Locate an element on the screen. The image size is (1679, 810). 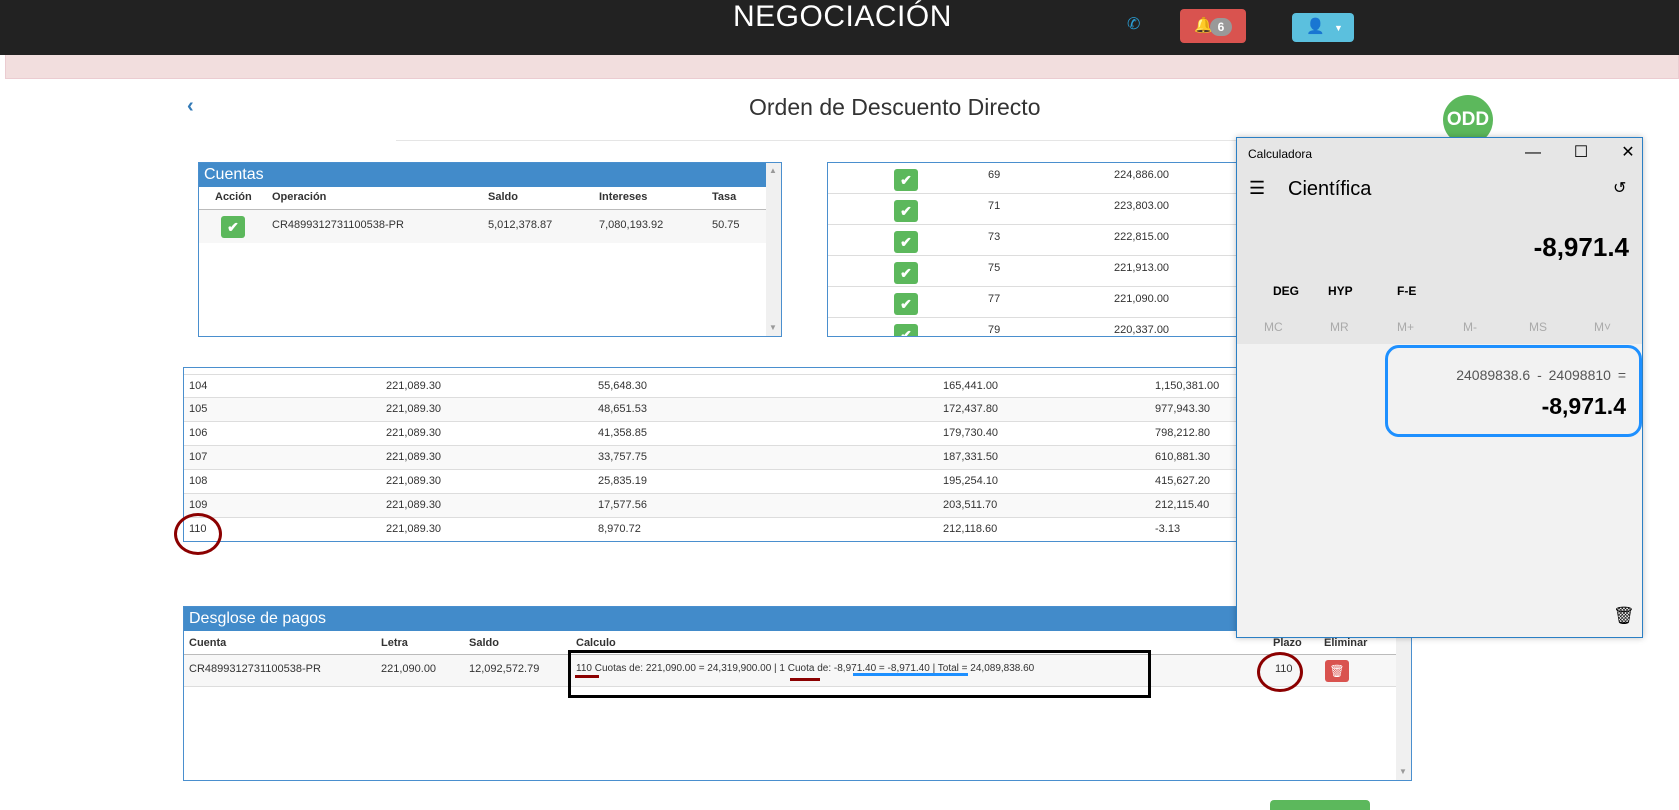
capital-cell: 165,441.00 is located at coordinates (971, 386).